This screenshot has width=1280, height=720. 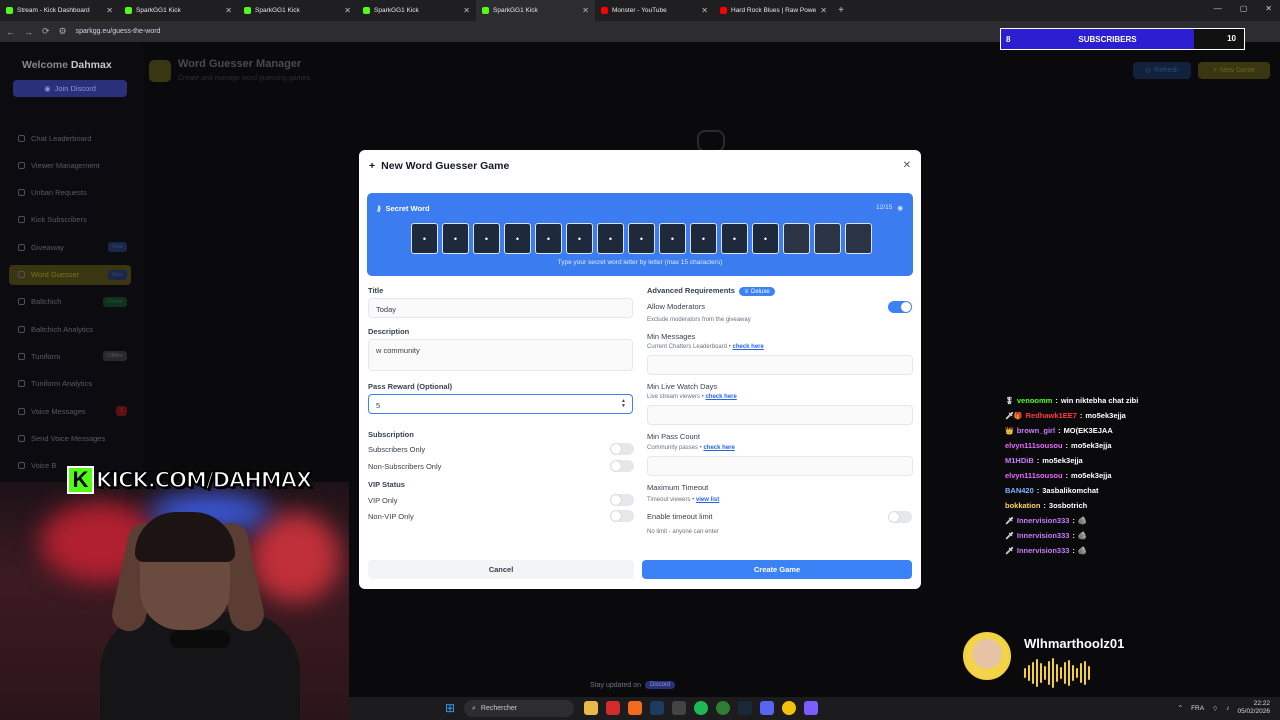 I want to click on sidebar-item-tuniform-analytics: Tuniform Analytics, so click(x=70, y=384).